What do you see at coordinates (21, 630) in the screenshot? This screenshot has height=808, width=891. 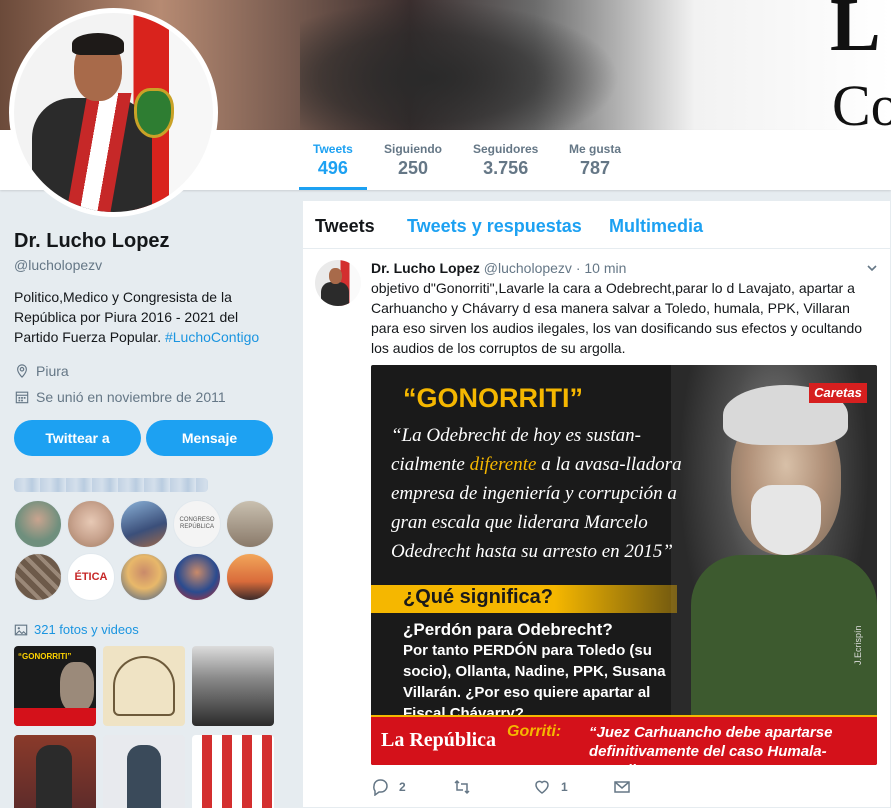 I see `image-icon` at bounding box center [21, 630].